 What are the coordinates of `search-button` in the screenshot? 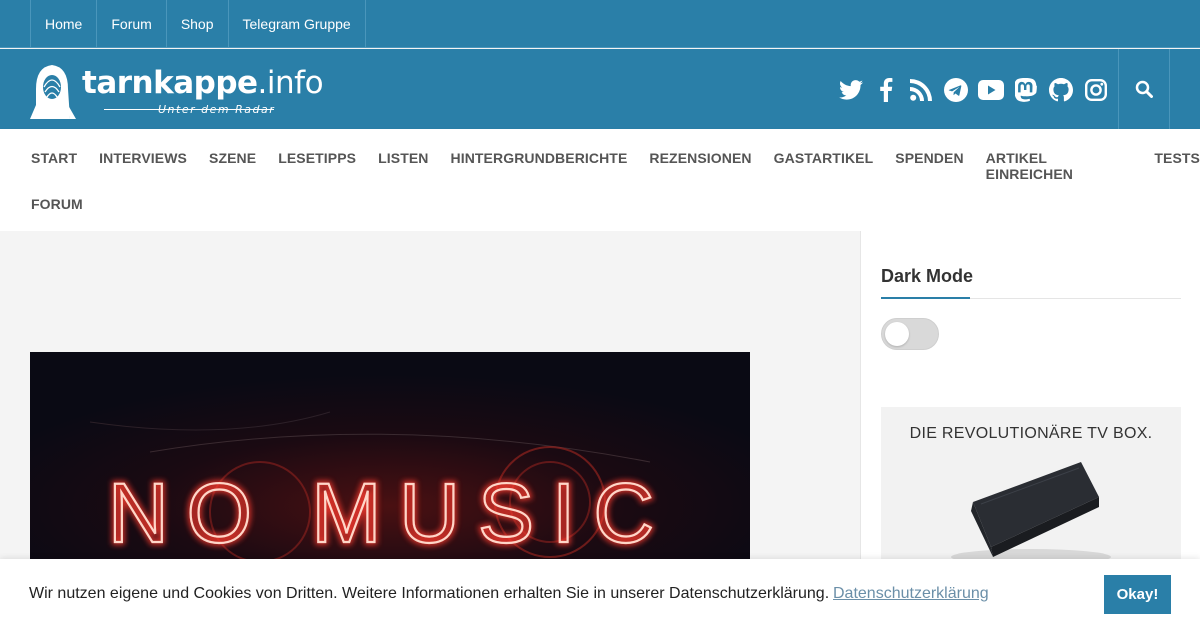 It's located at (1144, 89).